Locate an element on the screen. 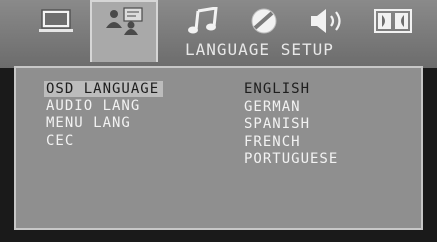 This screenshot has width=437, height=242. tab-language is located at coordinates (124, 31).